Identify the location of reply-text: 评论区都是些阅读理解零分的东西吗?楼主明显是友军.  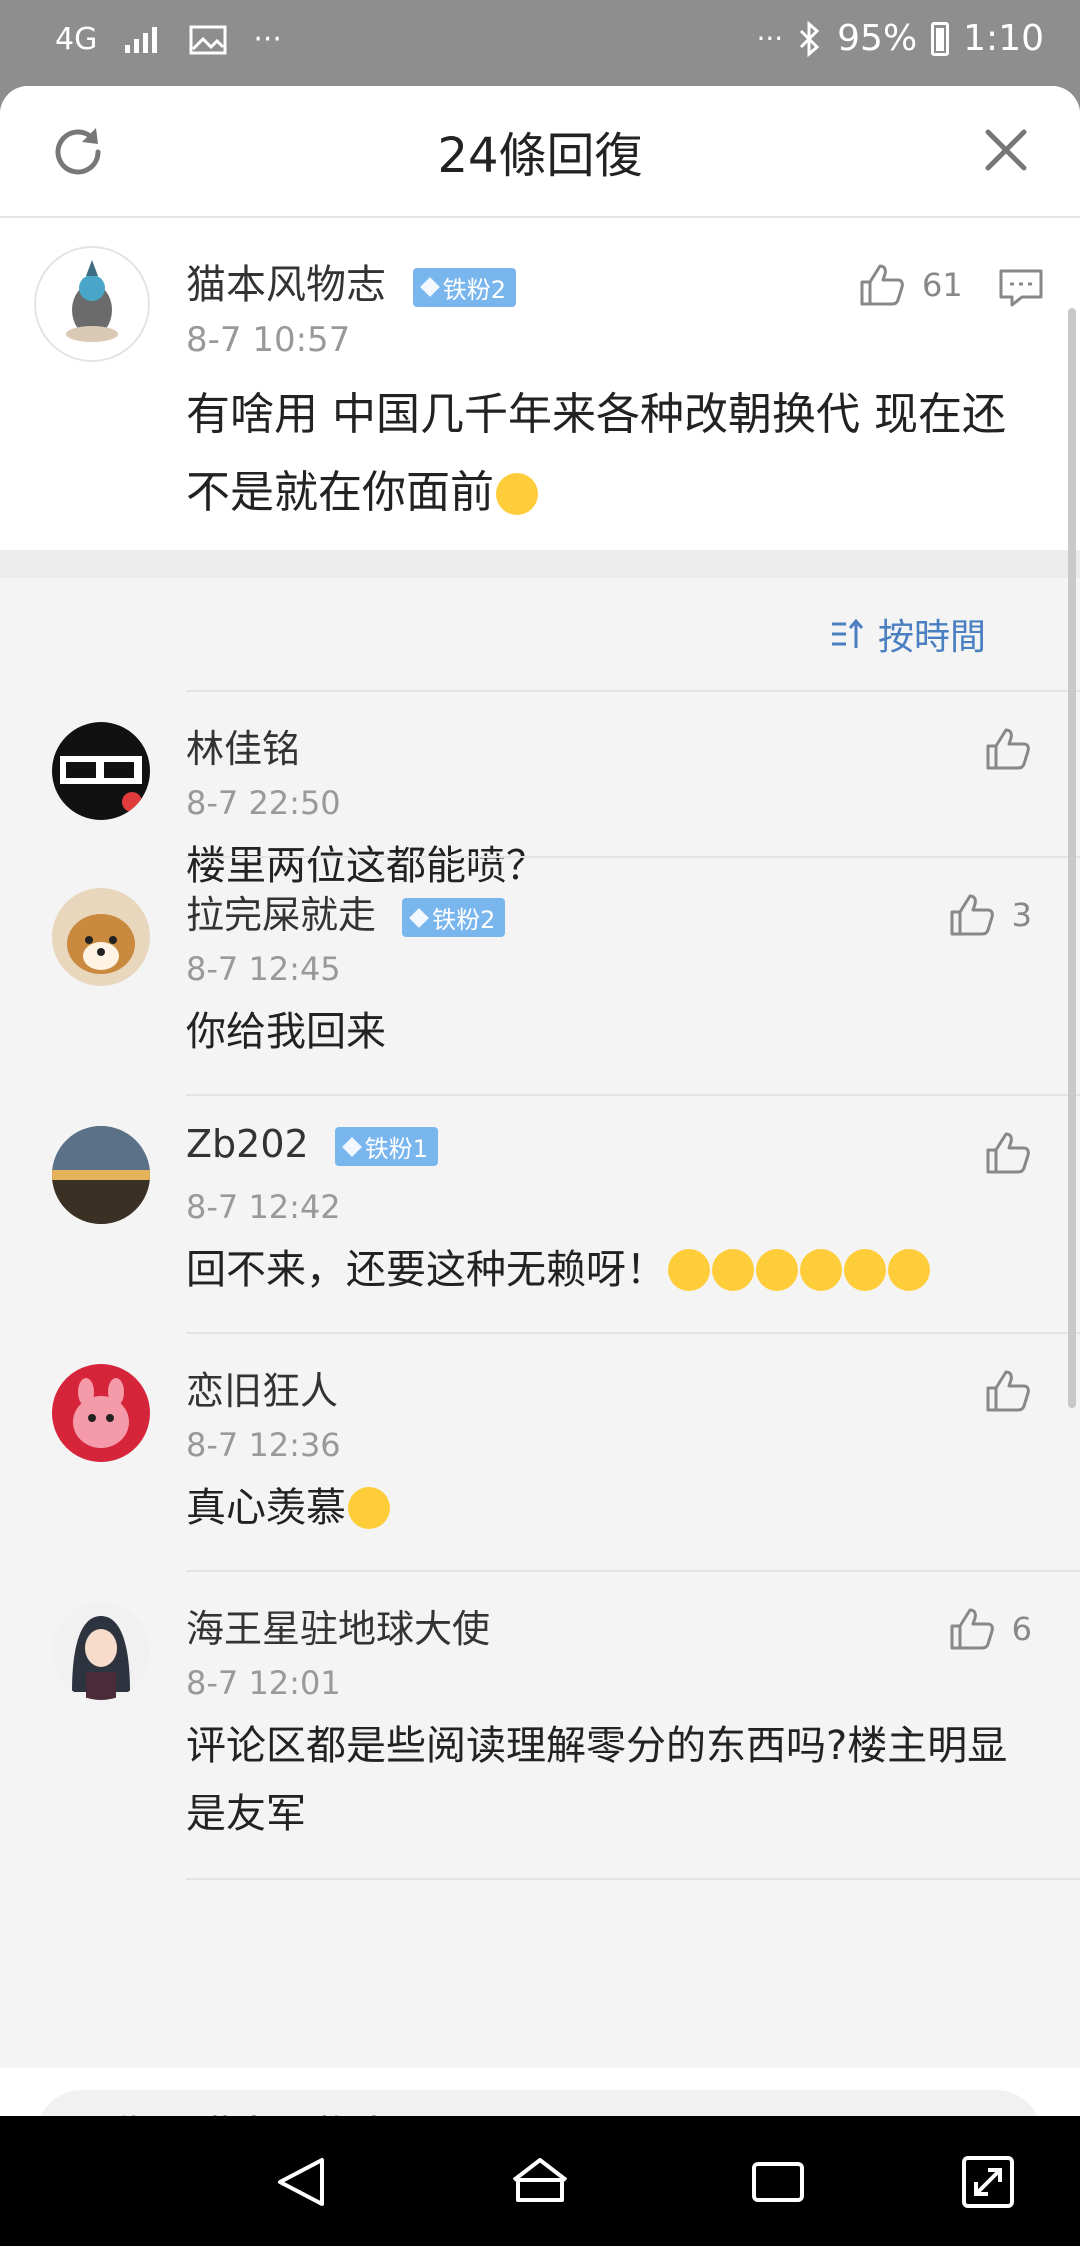
(597, 1780).